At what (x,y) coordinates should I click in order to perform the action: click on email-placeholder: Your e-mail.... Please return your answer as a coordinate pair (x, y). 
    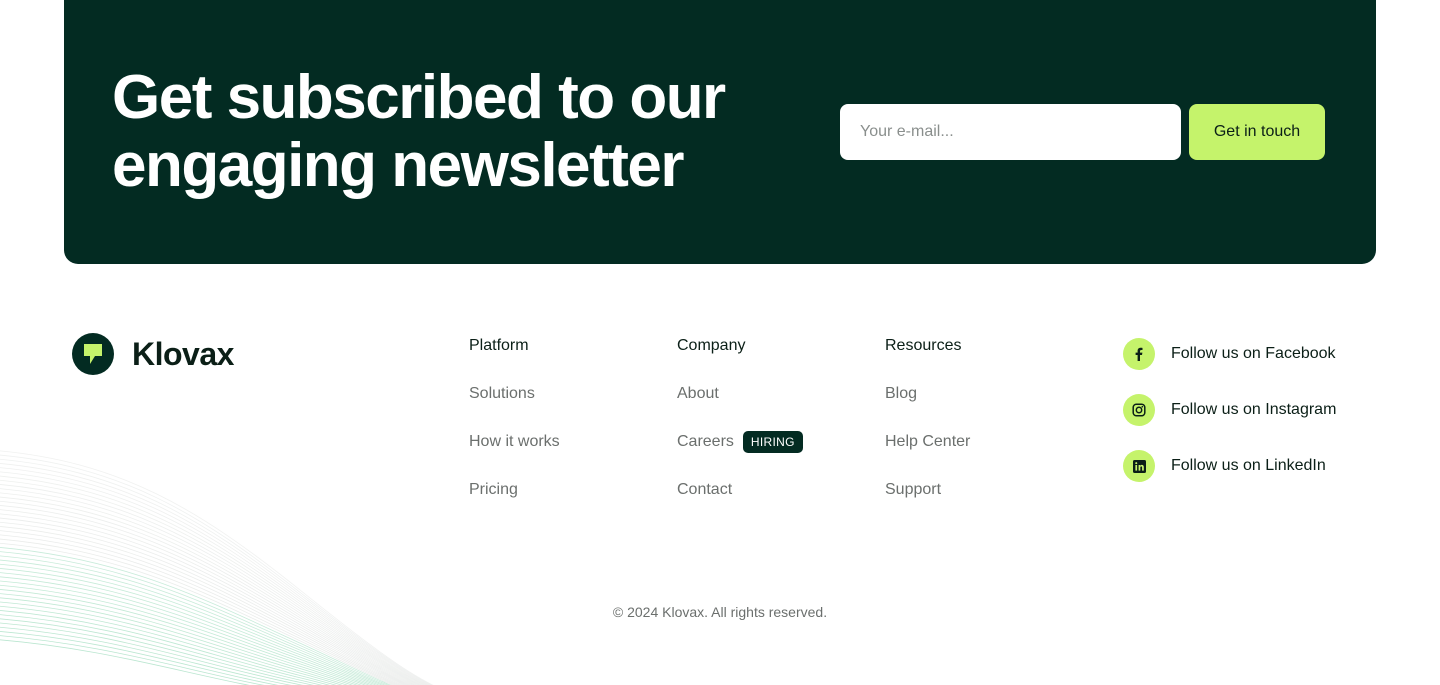
    Looking at the image, I should click on (907, 131).